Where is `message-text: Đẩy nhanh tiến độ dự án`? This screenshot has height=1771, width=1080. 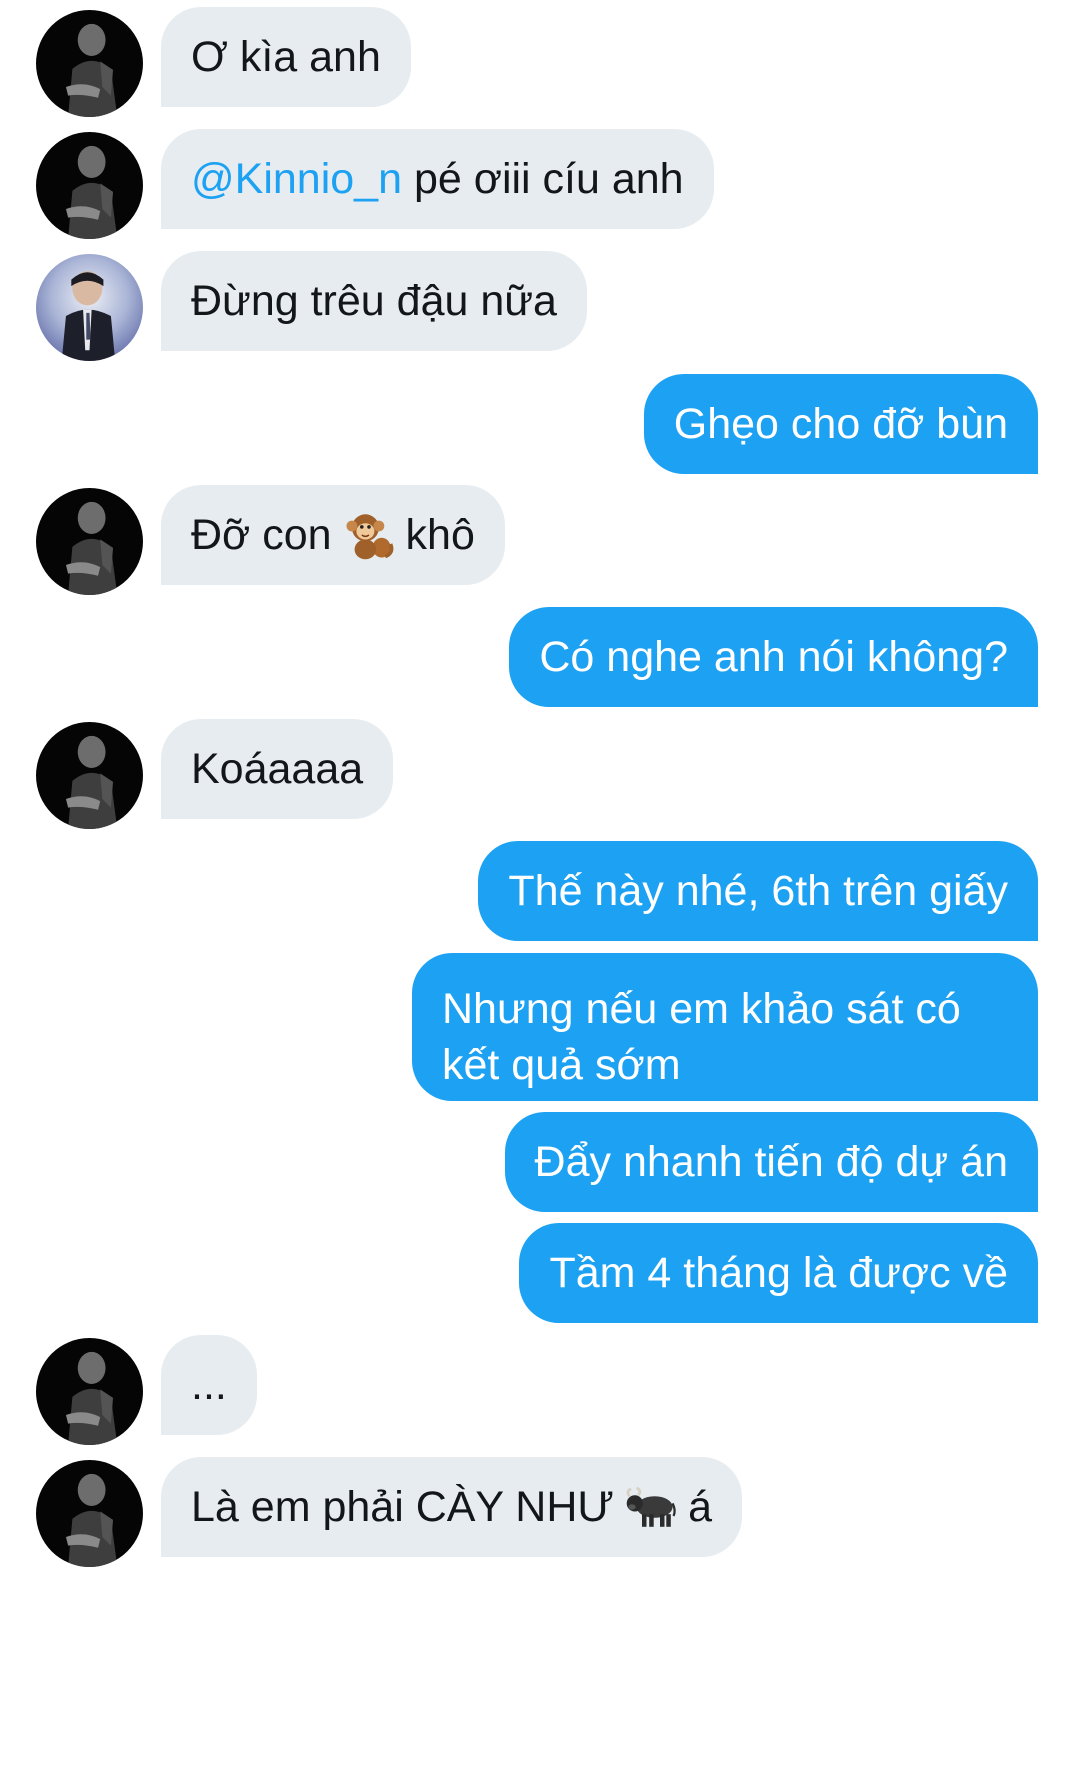
message-text: Đẩy nhanh tiến độ dự án is located at coordinates (771, 1162).